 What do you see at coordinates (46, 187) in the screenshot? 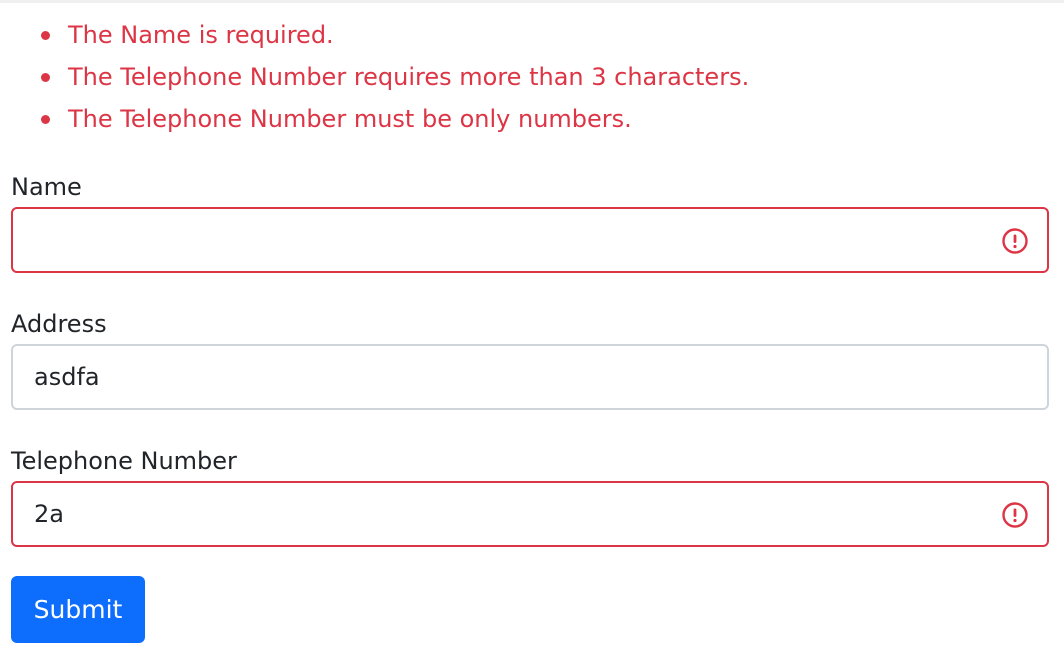
I see `name-label: Name` at bounding box center [46, 187].